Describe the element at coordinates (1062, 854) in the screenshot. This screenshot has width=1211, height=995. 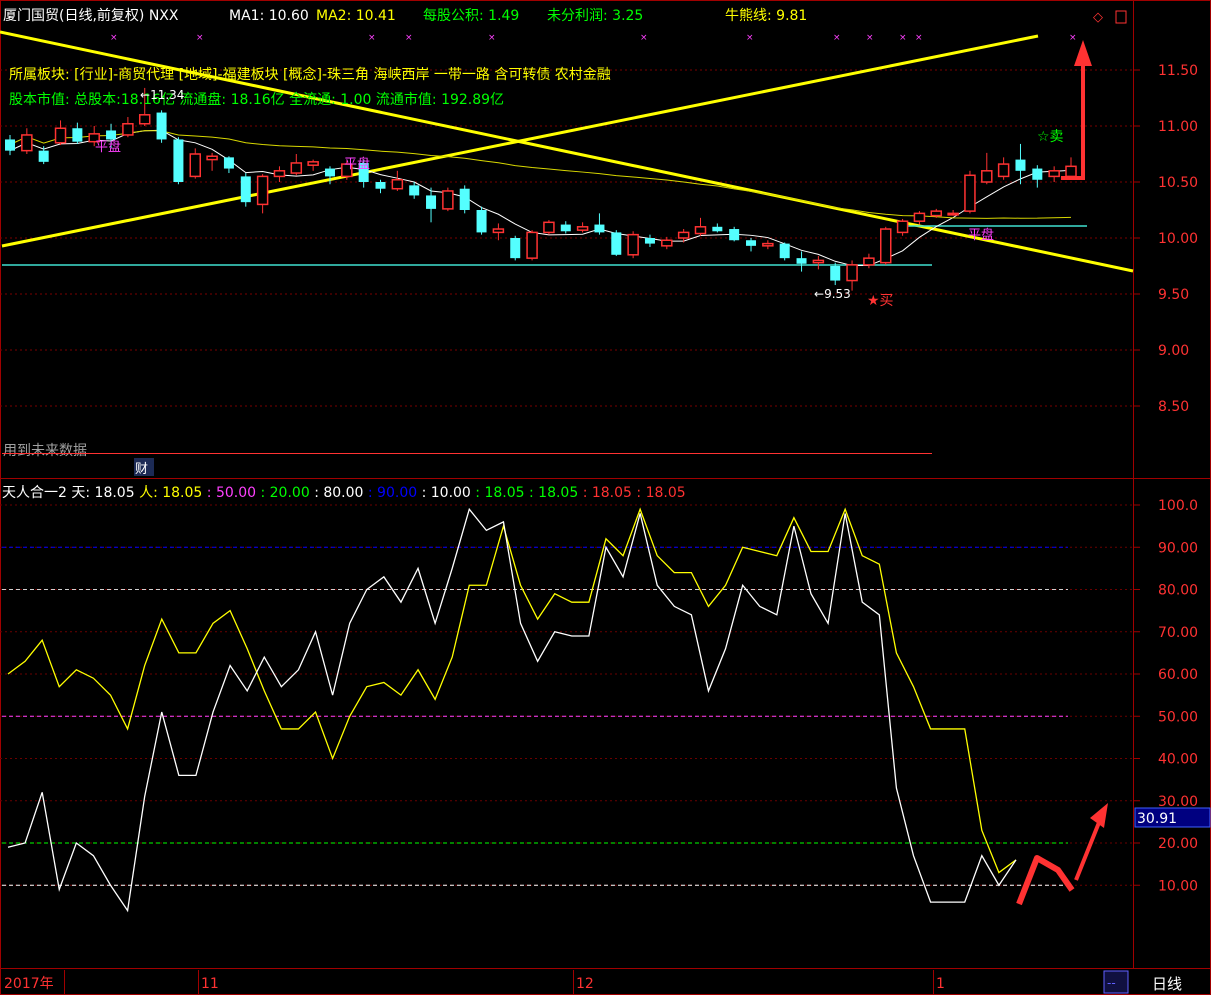
I see `red-arrow-down` at that location.